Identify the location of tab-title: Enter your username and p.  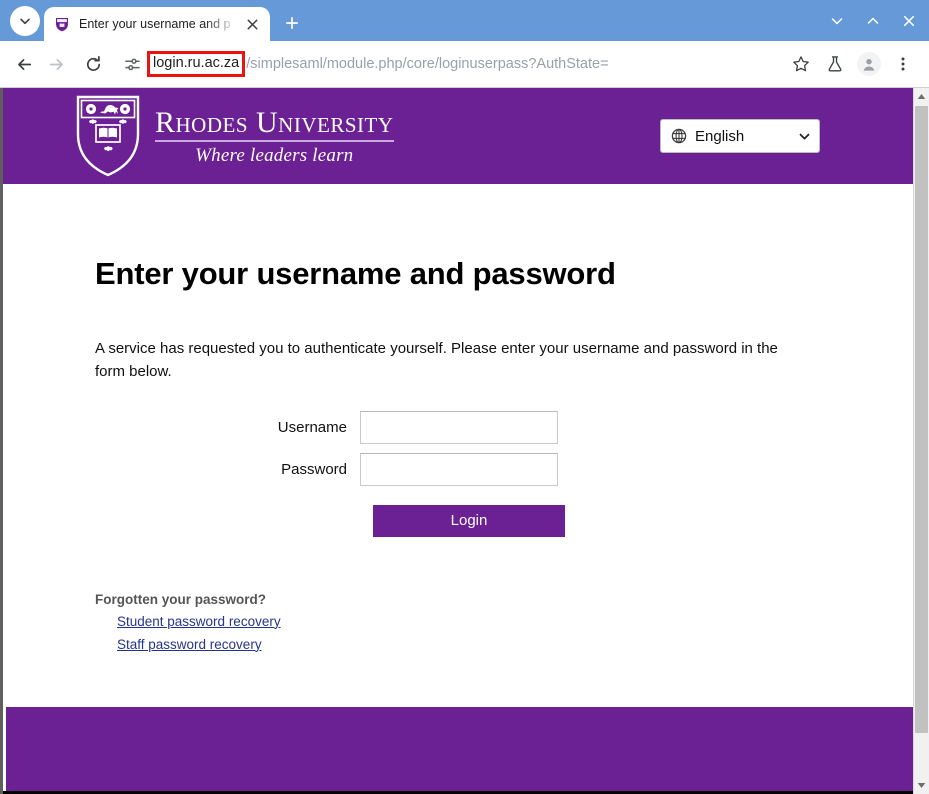
(155, 24).